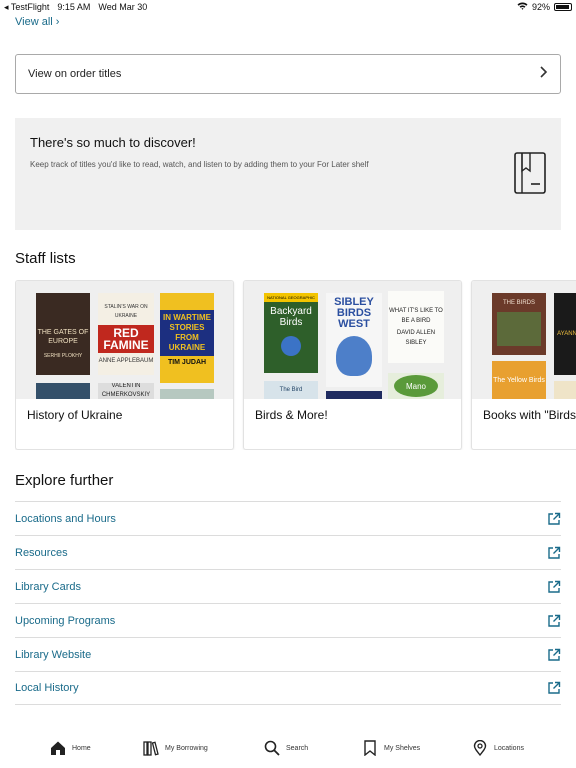 The width and height of the screenshot is (576, 768). Describe the element at coordinates (519, 380) in the screenshot. I see `book-cover: The Yellow Birds` at that location.